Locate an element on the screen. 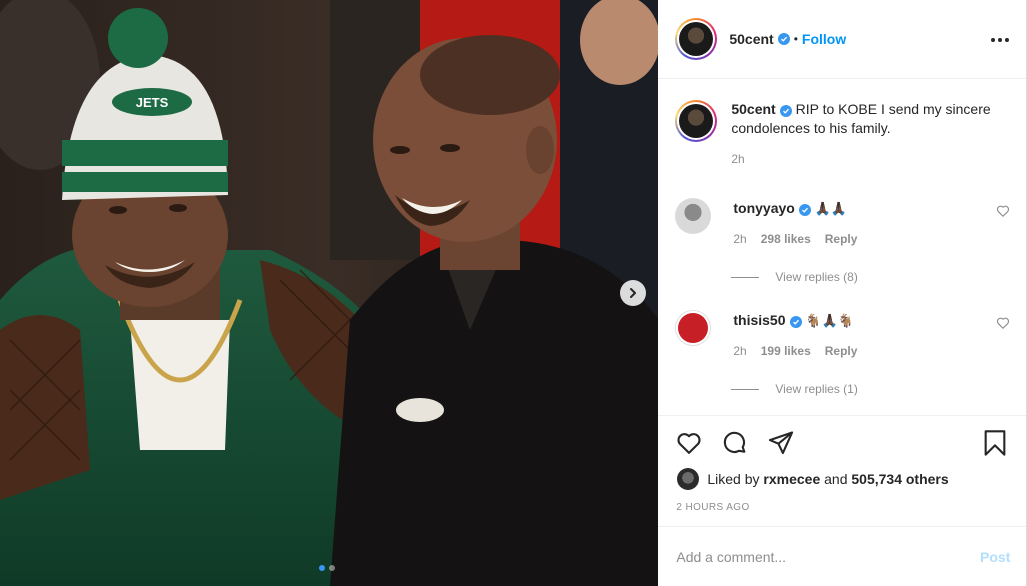 This screenshot has width=1027, height=586. liked-by-user: rxmecee is located at coordinates (791, 479).